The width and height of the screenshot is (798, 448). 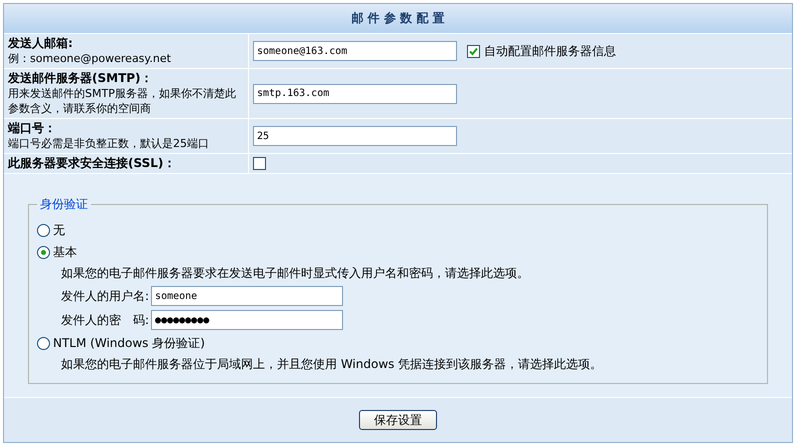 I want to click on option-description: 如果您的电子邮件服务器位于局域网上，并且您使用 Windows 凭据连接到该服务器，请选择此选项。, so click(x=332, y=364).